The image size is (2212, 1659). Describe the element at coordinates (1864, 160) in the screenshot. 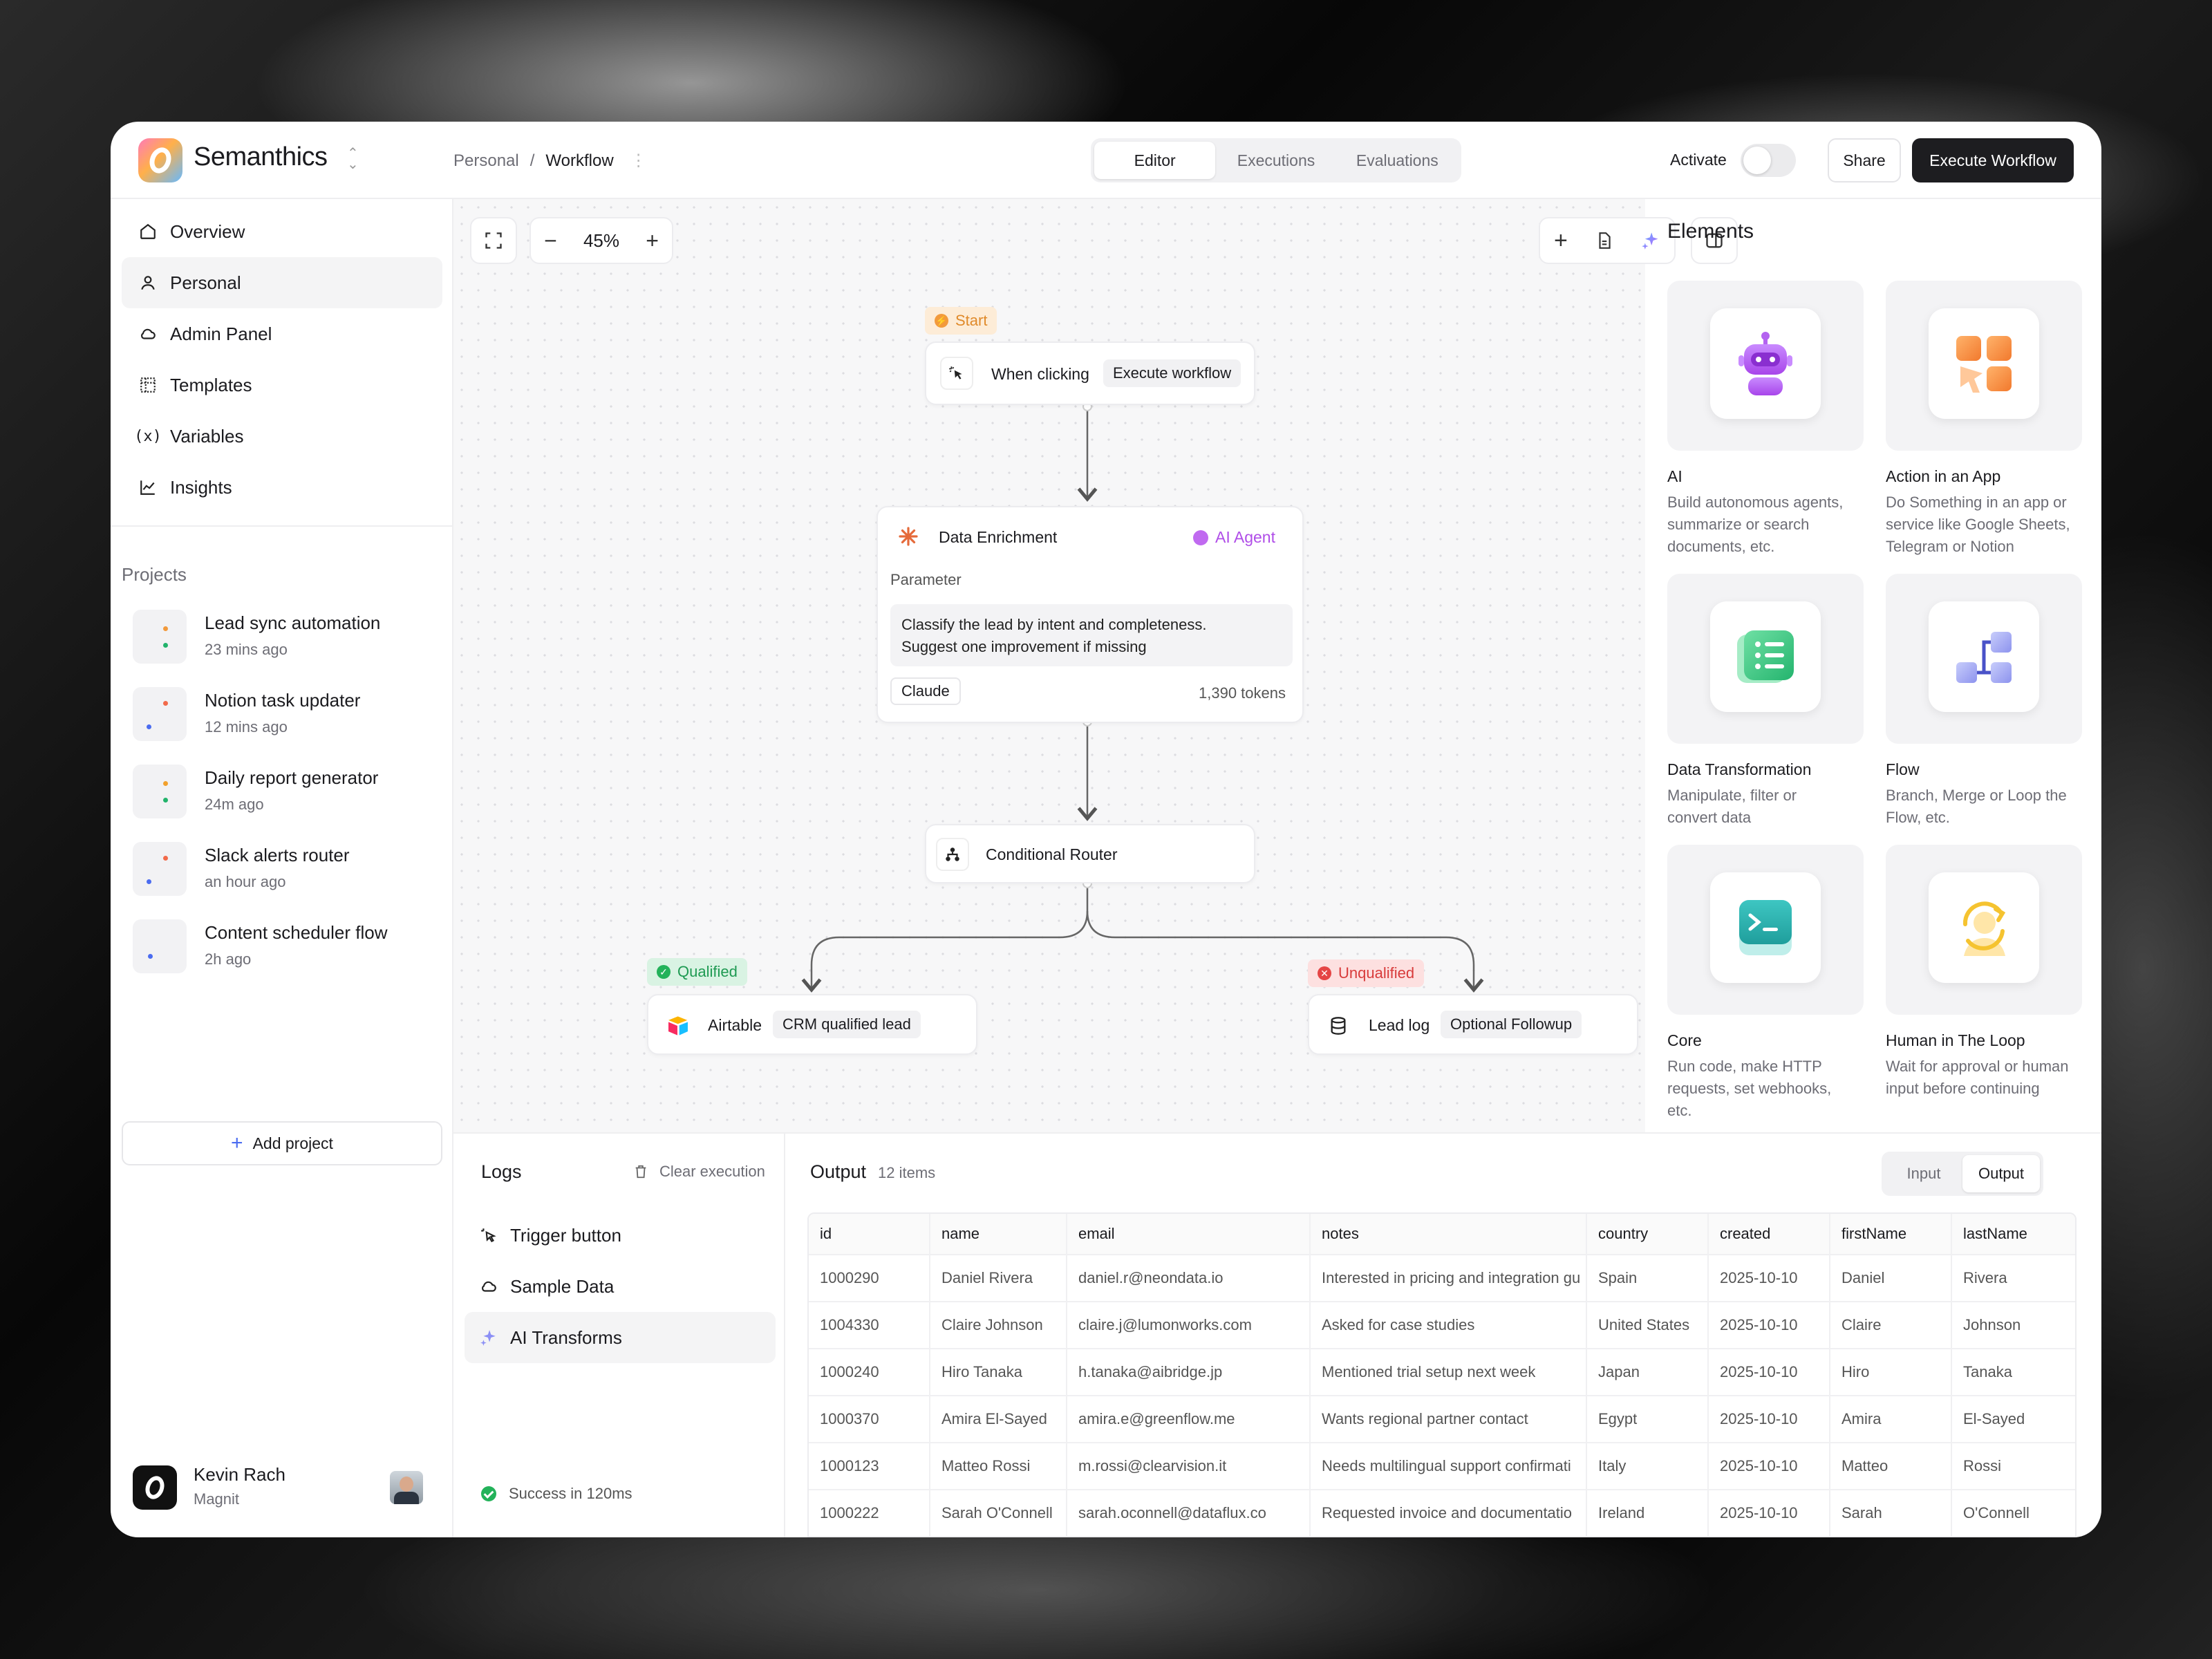

I see `share-button: Share` at that location.